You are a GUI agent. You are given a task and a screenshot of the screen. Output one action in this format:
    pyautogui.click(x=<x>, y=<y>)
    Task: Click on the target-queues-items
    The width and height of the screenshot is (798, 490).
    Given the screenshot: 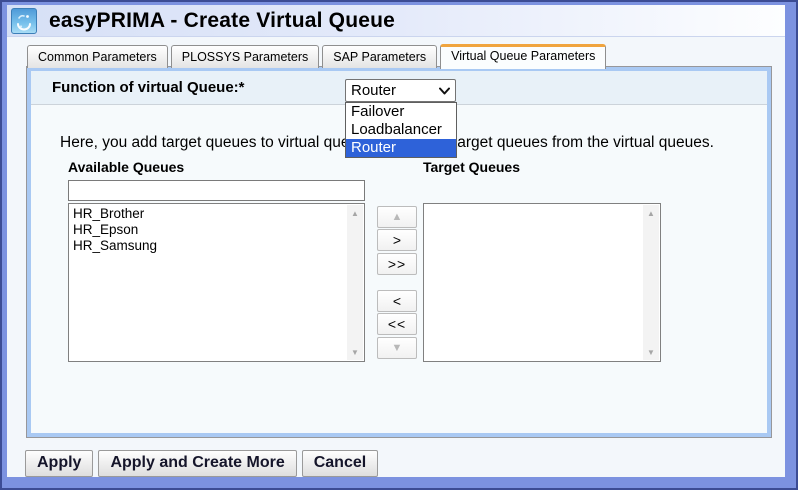 What is the action you would take?
    pyautogui.click(x=533, y=283)
    